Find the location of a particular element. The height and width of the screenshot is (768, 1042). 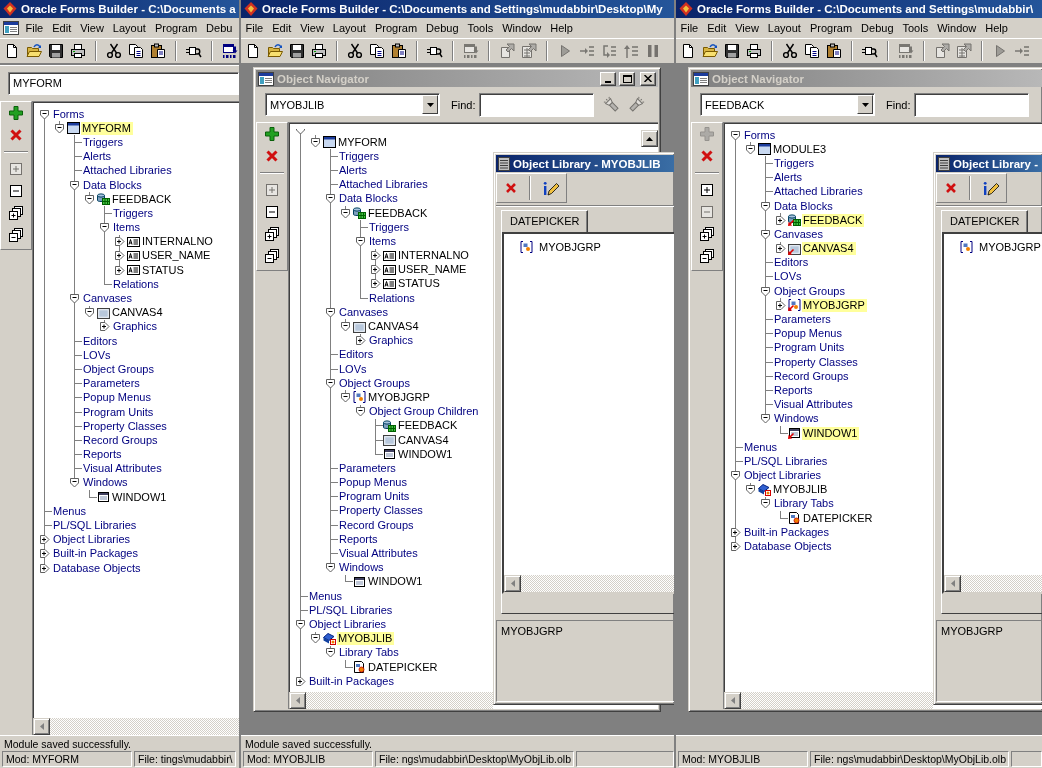

tree-item: PL/SQL Libraries is located at coordinates (786, 461).